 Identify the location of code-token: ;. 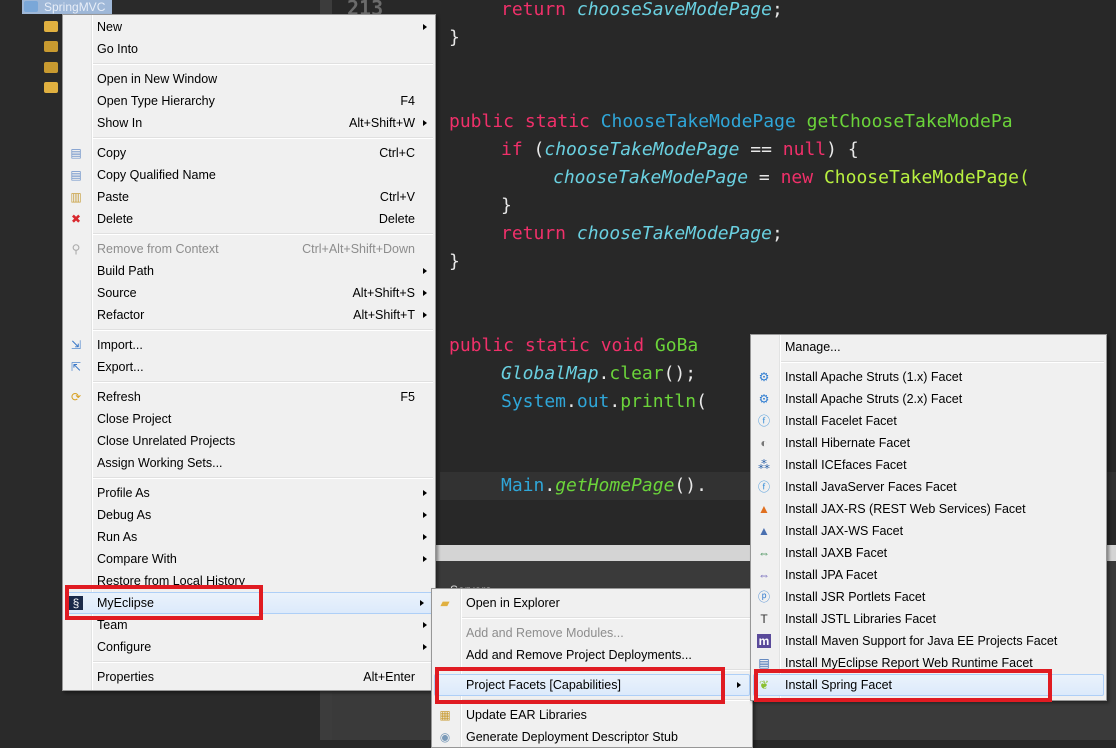
(777, 10).